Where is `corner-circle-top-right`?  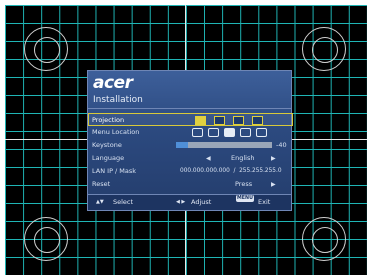
corner-circle-top-right is located at coordinates (324, 49).